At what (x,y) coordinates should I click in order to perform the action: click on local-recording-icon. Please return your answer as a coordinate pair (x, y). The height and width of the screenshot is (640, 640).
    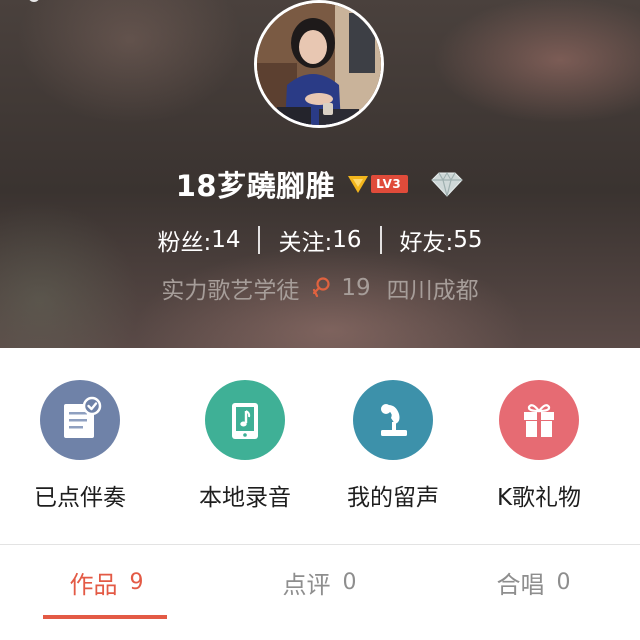
    Looking at the image, I should click on (245, 420).